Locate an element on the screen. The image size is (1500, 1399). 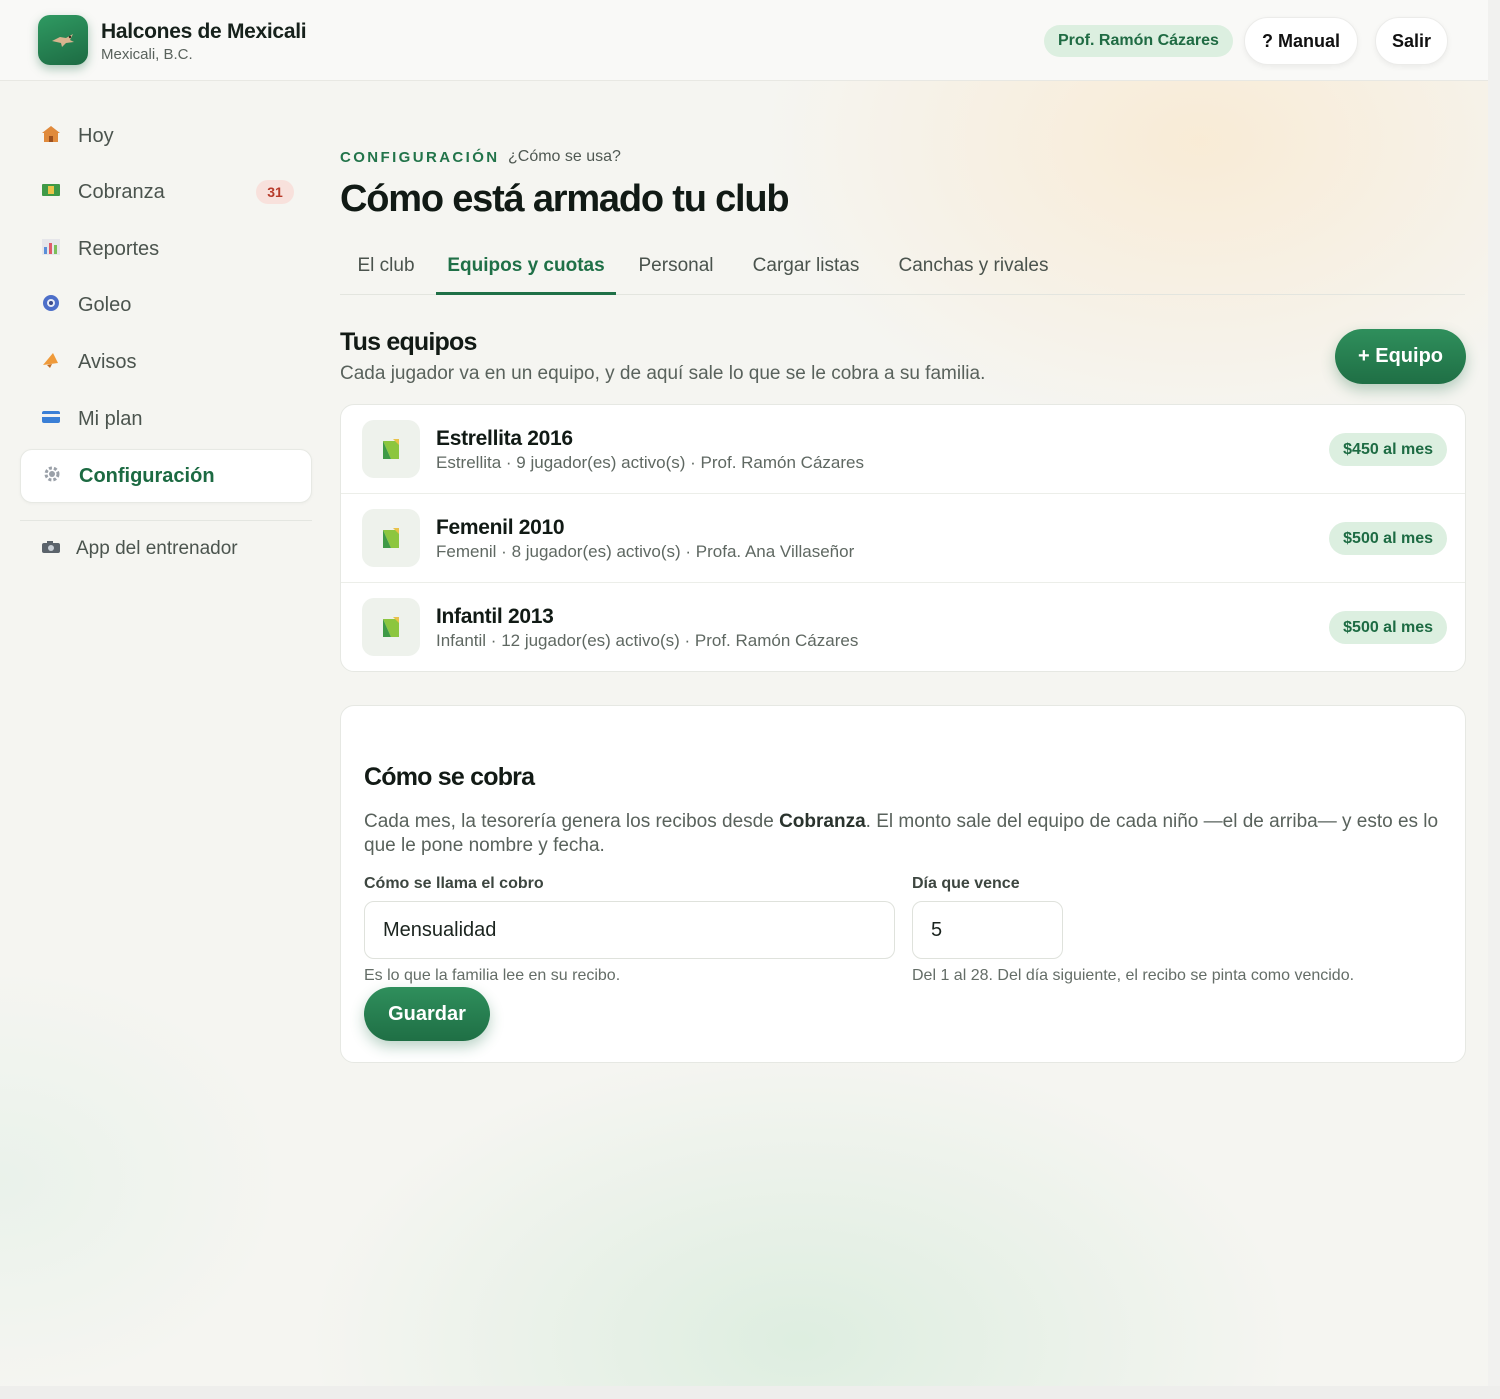
fee-badge: $450 al mes is located at coordinates (1388, 449).